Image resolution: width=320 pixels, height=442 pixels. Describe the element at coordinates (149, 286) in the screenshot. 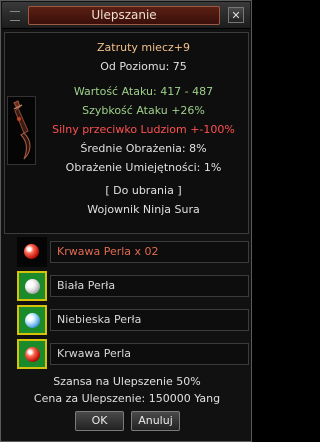

I see `material-label: Biała Perła` at that location.